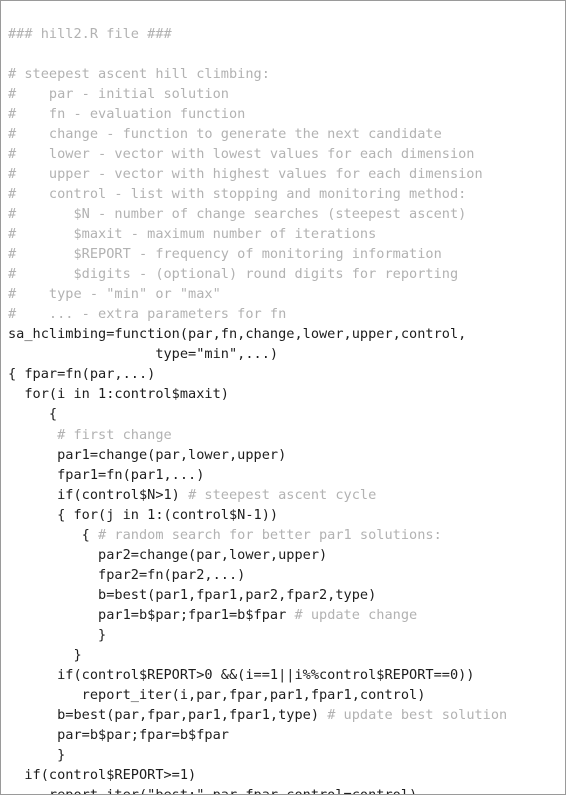 This screenshot has height=795, width=566. What do you see at coordinates (192, 594) in the screenshot?
I see `code-token: b=best(par1,fpar1,par2,fpar2,type)` at bounding box center [192, 594].